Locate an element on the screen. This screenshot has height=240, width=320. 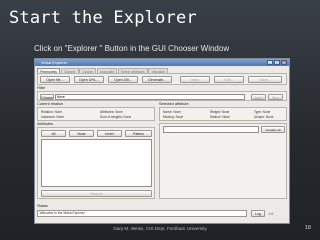
attributes-section-label: Attributes is located at coordinates (45, 124).